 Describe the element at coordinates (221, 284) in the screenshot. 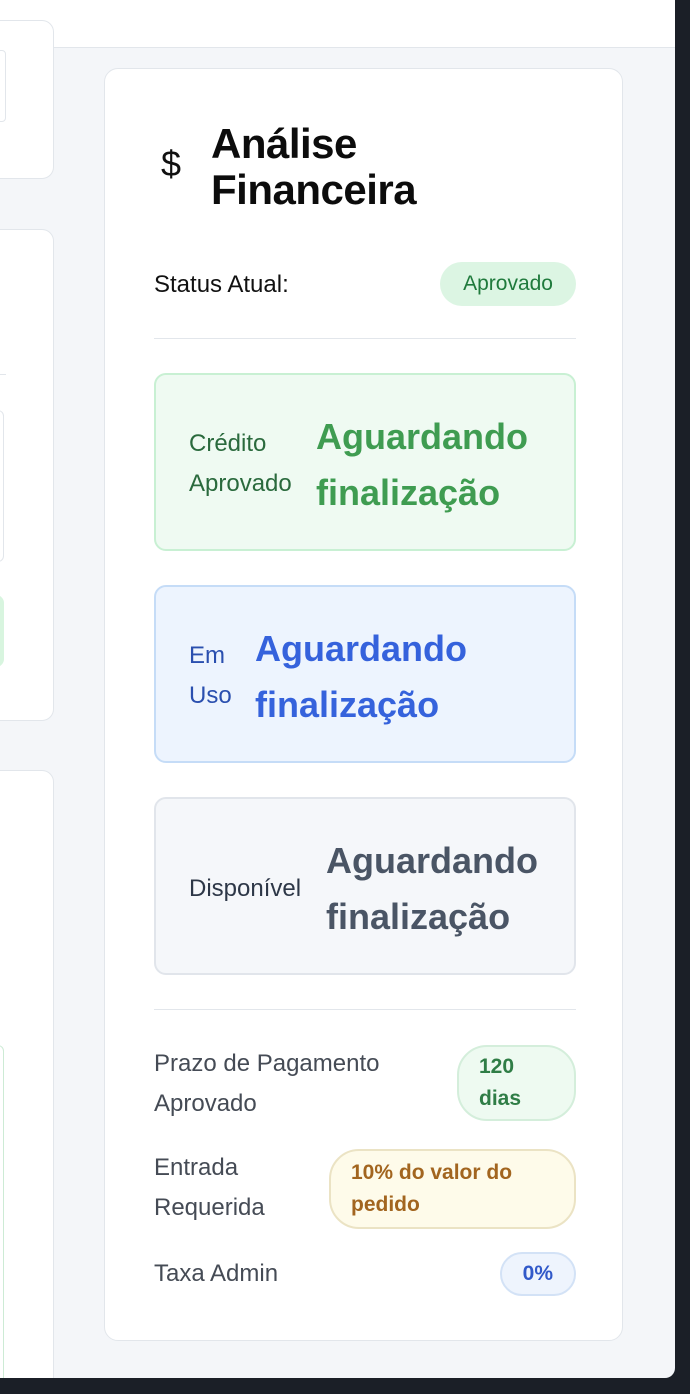

I see `status-label: Status Atual:` at that location.